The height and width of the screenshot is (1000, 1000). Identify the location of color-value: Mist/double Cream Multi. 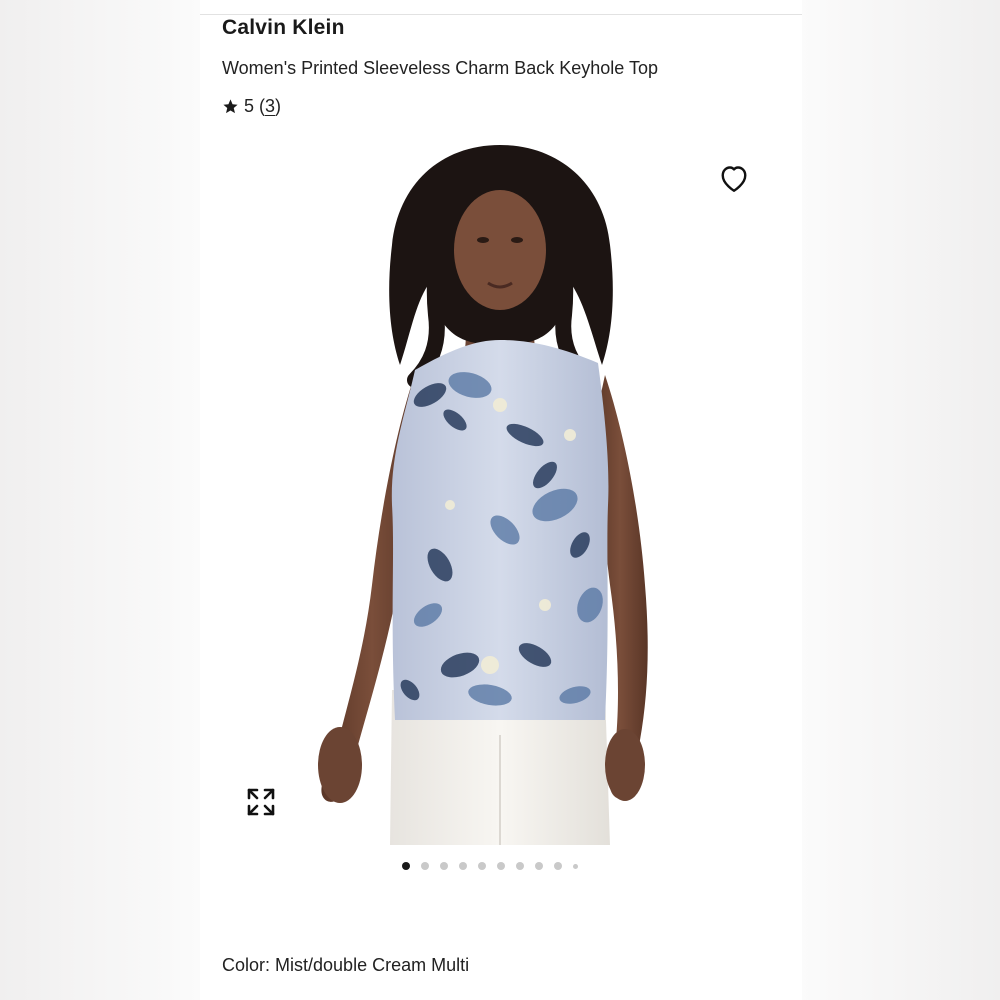
(372, 965).